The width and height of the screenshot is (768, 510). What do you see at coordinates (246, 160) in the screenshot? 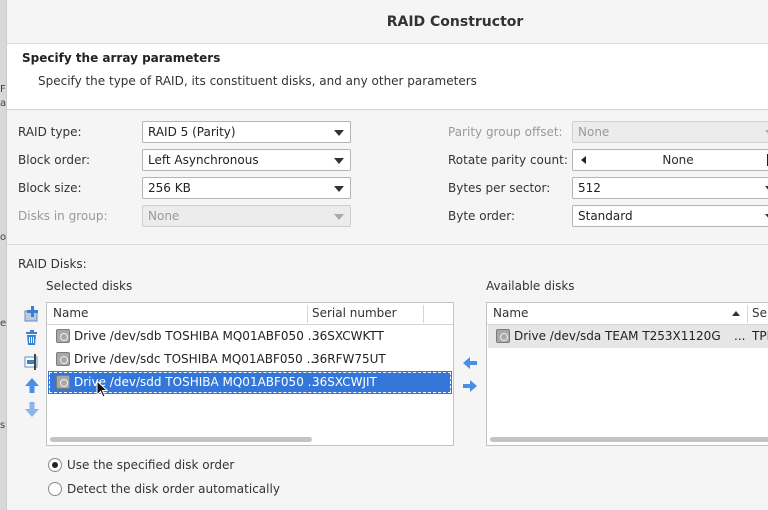
I see `block-order-combo: Left Asynchronous` at bounding box center [246, 160].